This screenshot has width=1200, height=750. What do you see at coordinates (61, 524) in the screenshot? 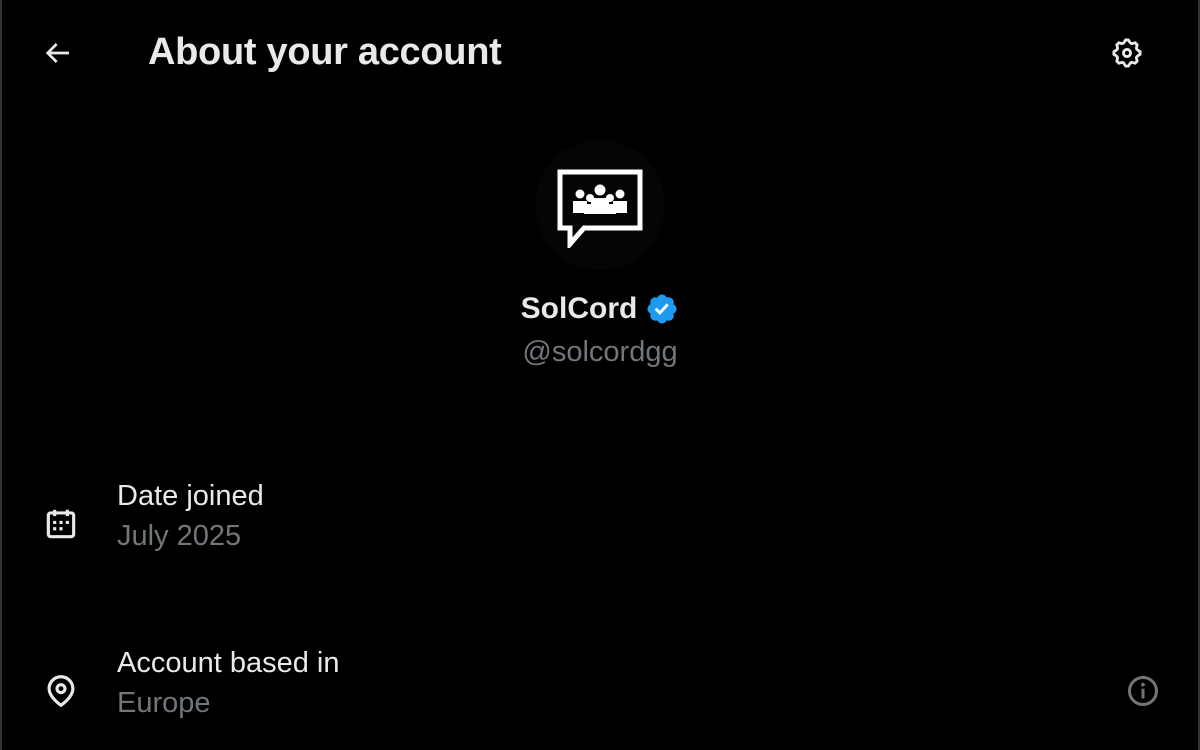
I see `calendar-icon` at bounding box center [61, 524].